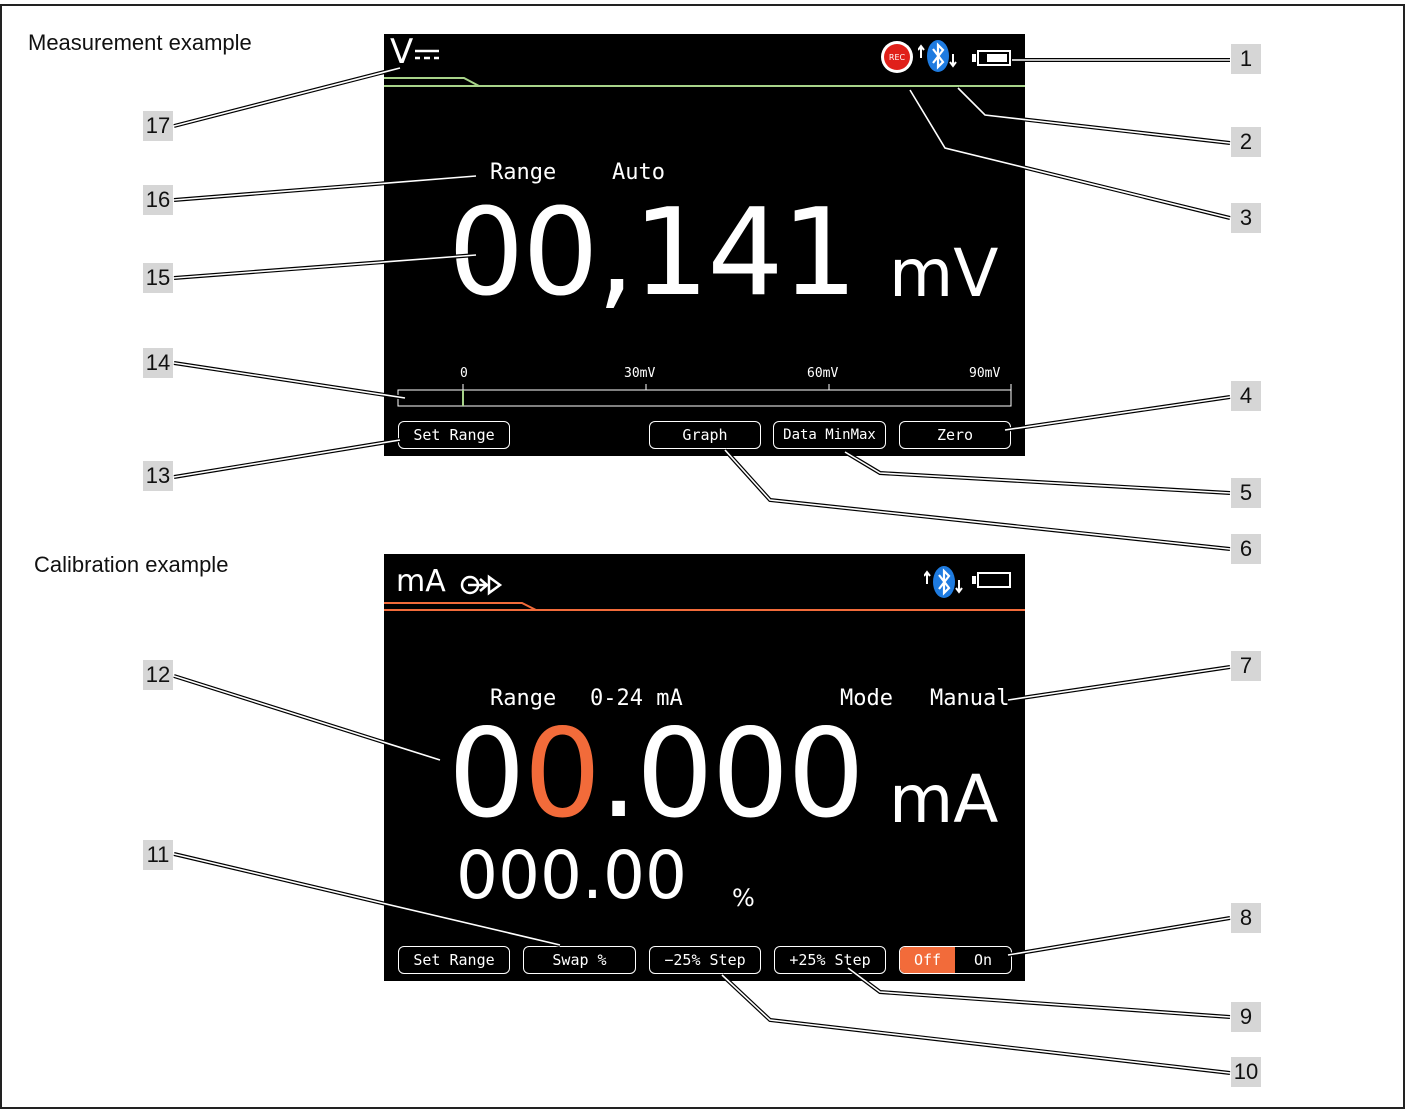 Image resolution: width=1410 pixels, height=1112 pixels. I want to click on measurement-section-title: Measurement example, so click(140, 42).